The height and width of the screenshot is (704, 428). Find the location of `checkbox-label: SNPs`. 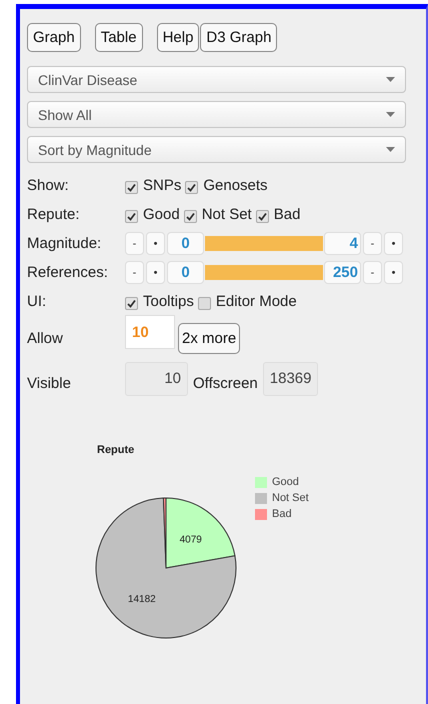

checkbox-label: SNPs is located at coordinates (162, 185).